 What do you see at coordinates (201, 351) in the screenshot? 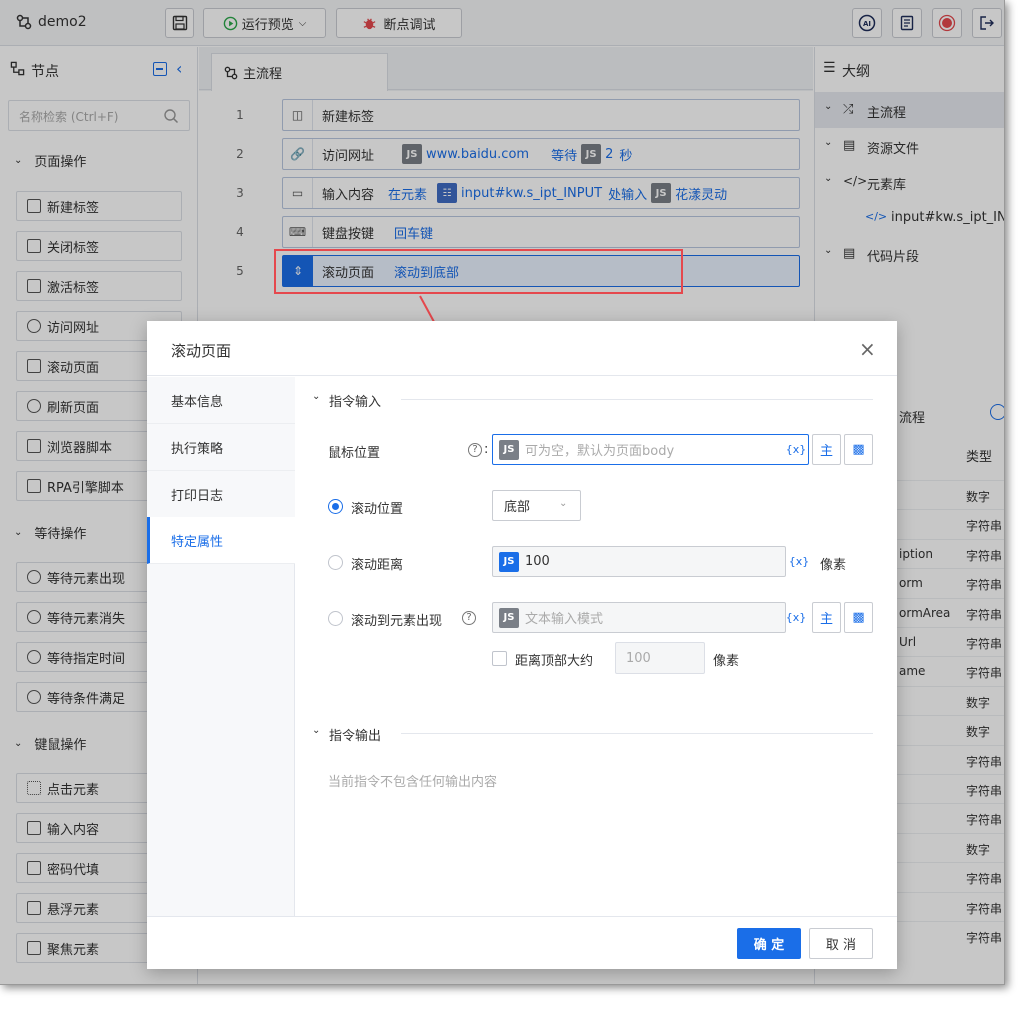
I see `dialog-title: 滚动页面` at bounding box center [201, 351].